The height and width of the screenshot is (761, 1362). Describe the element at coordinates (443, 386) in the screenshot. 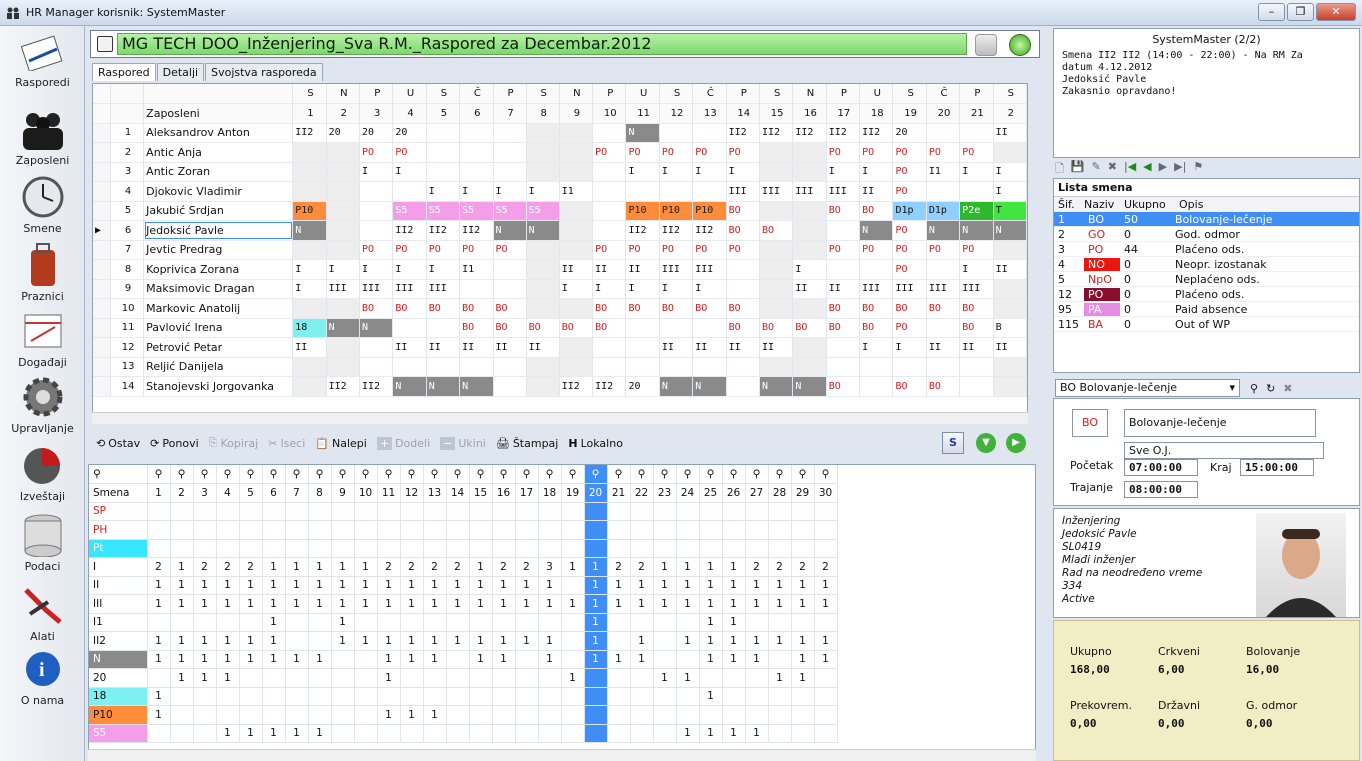

I see `shift-cell: N` at that location.